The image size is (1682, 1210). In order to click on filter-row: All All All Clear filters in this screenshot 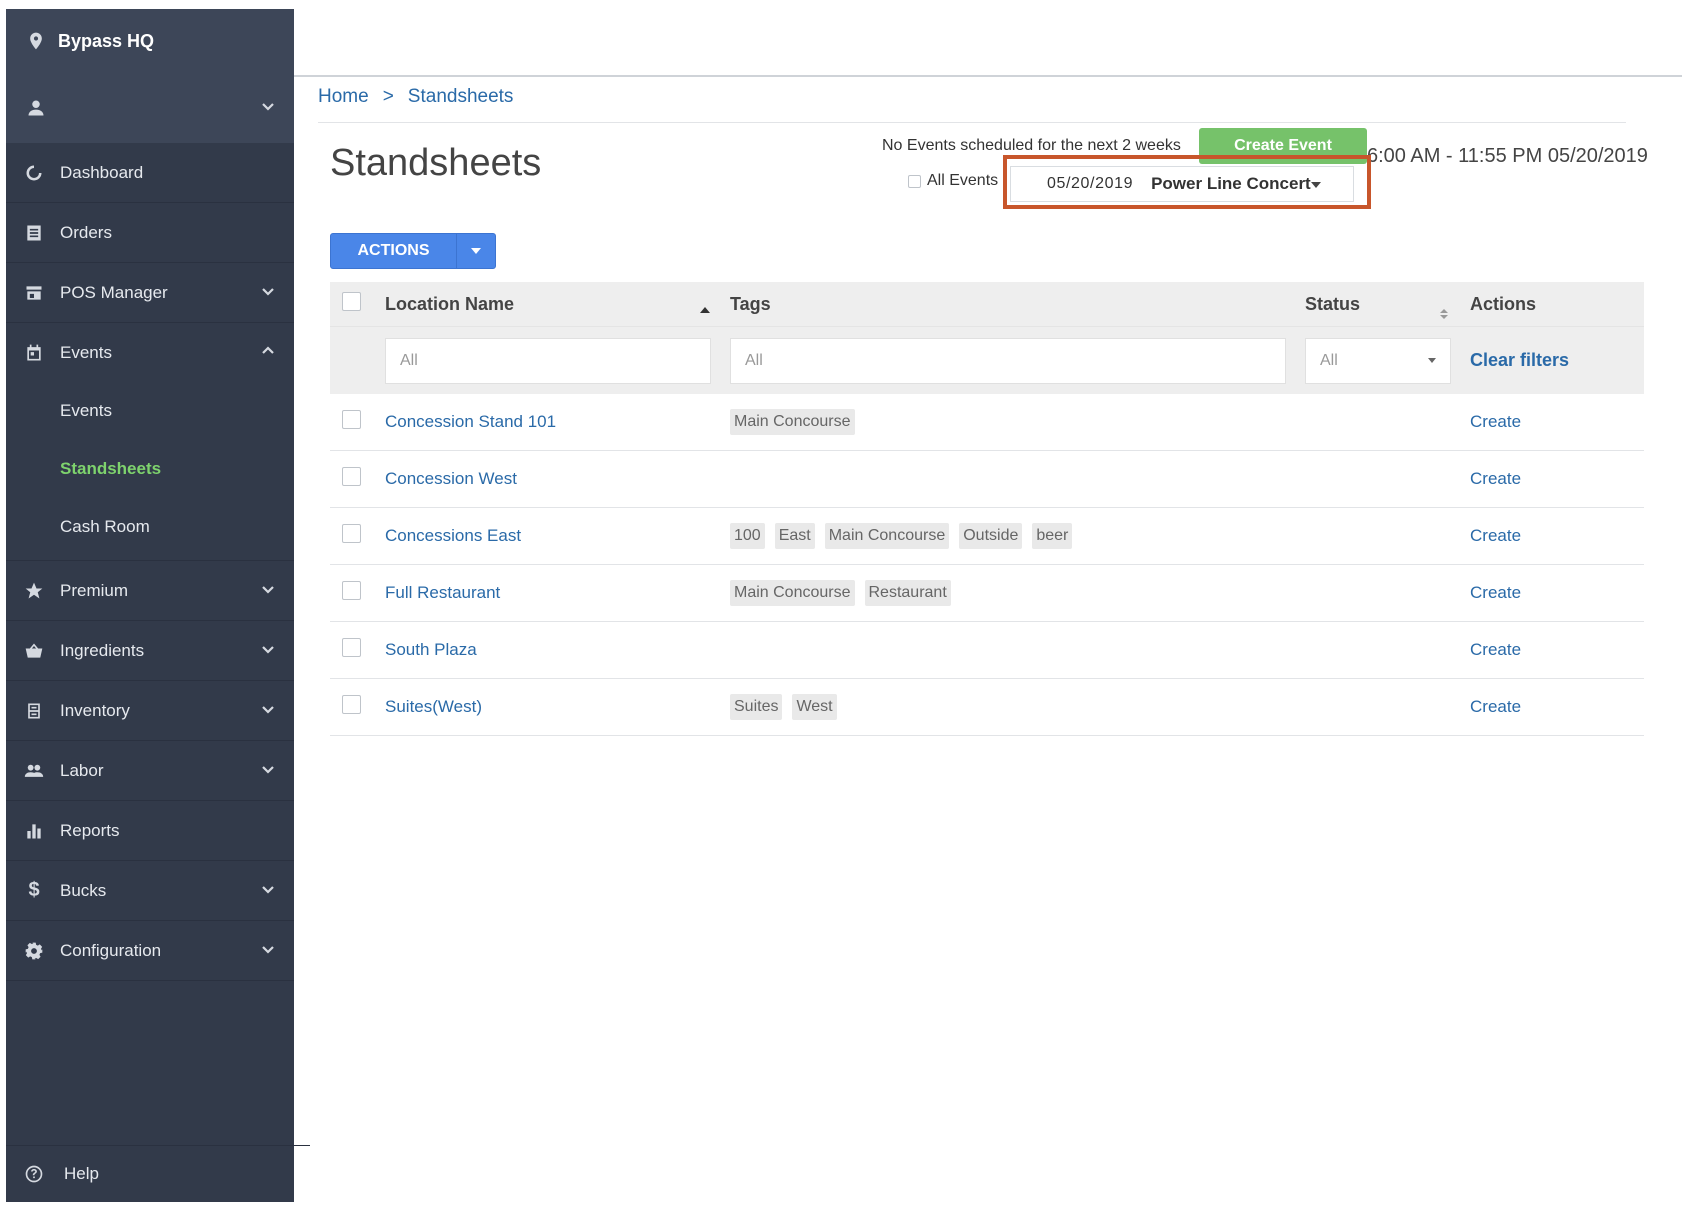, I will do `click(987, 360)`.